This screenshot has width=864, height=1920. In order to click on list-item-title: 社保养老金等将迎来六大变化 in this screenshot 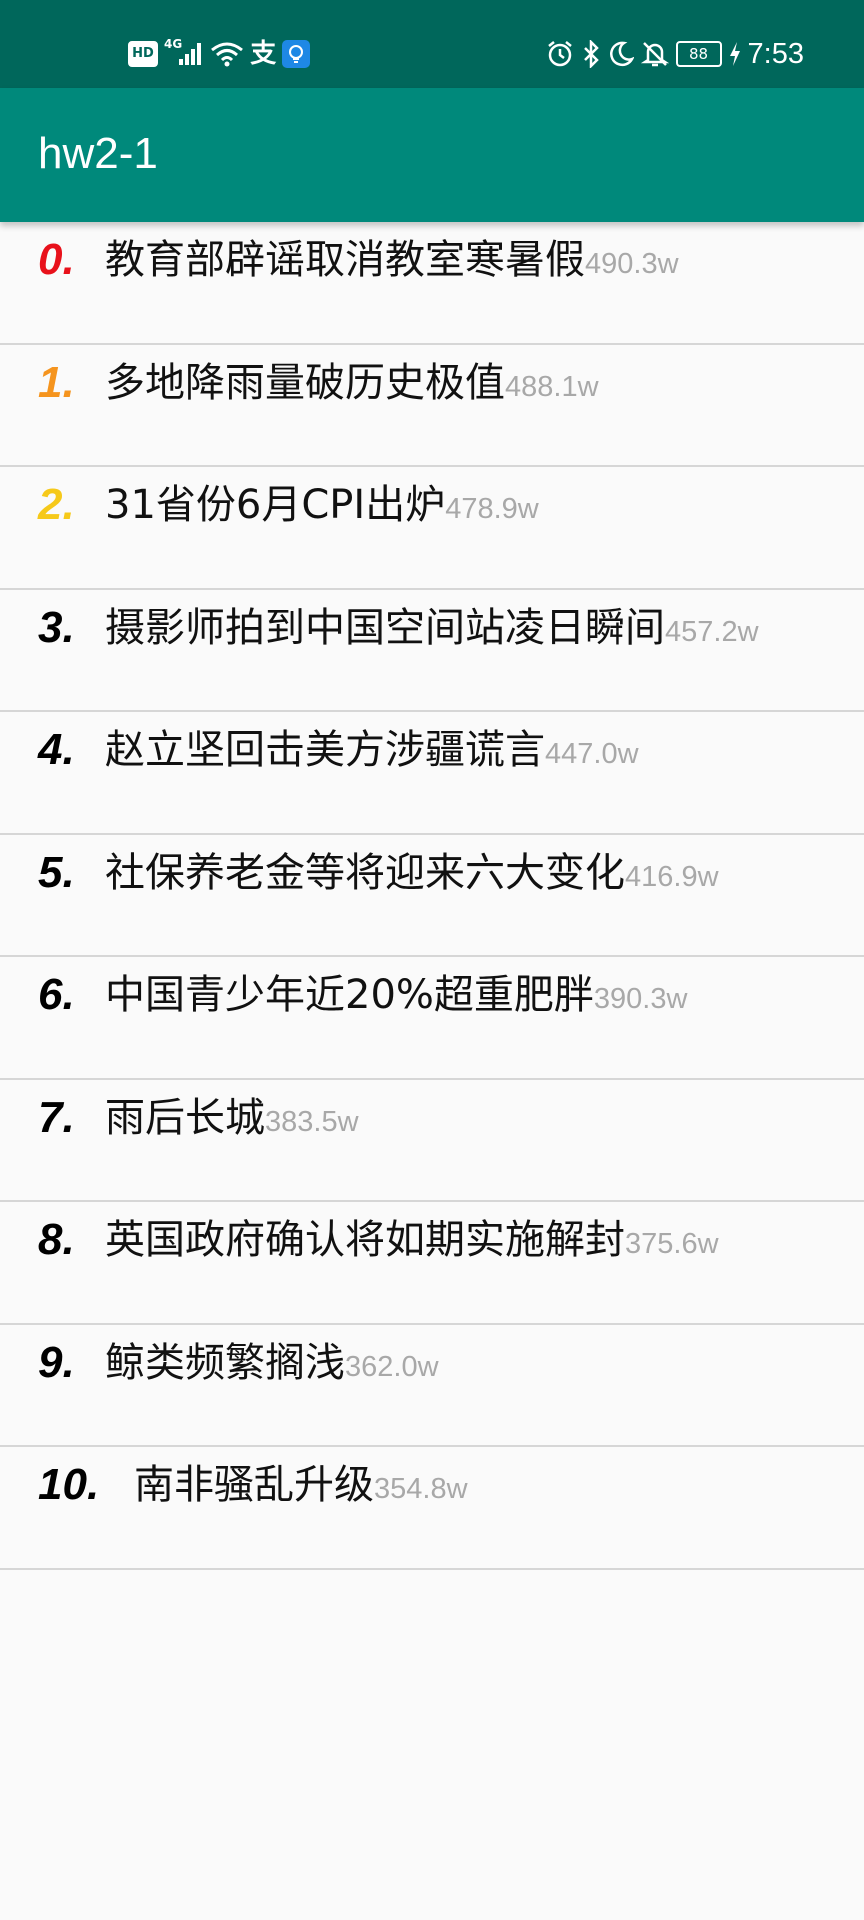, I will do `click(365, 872)`.